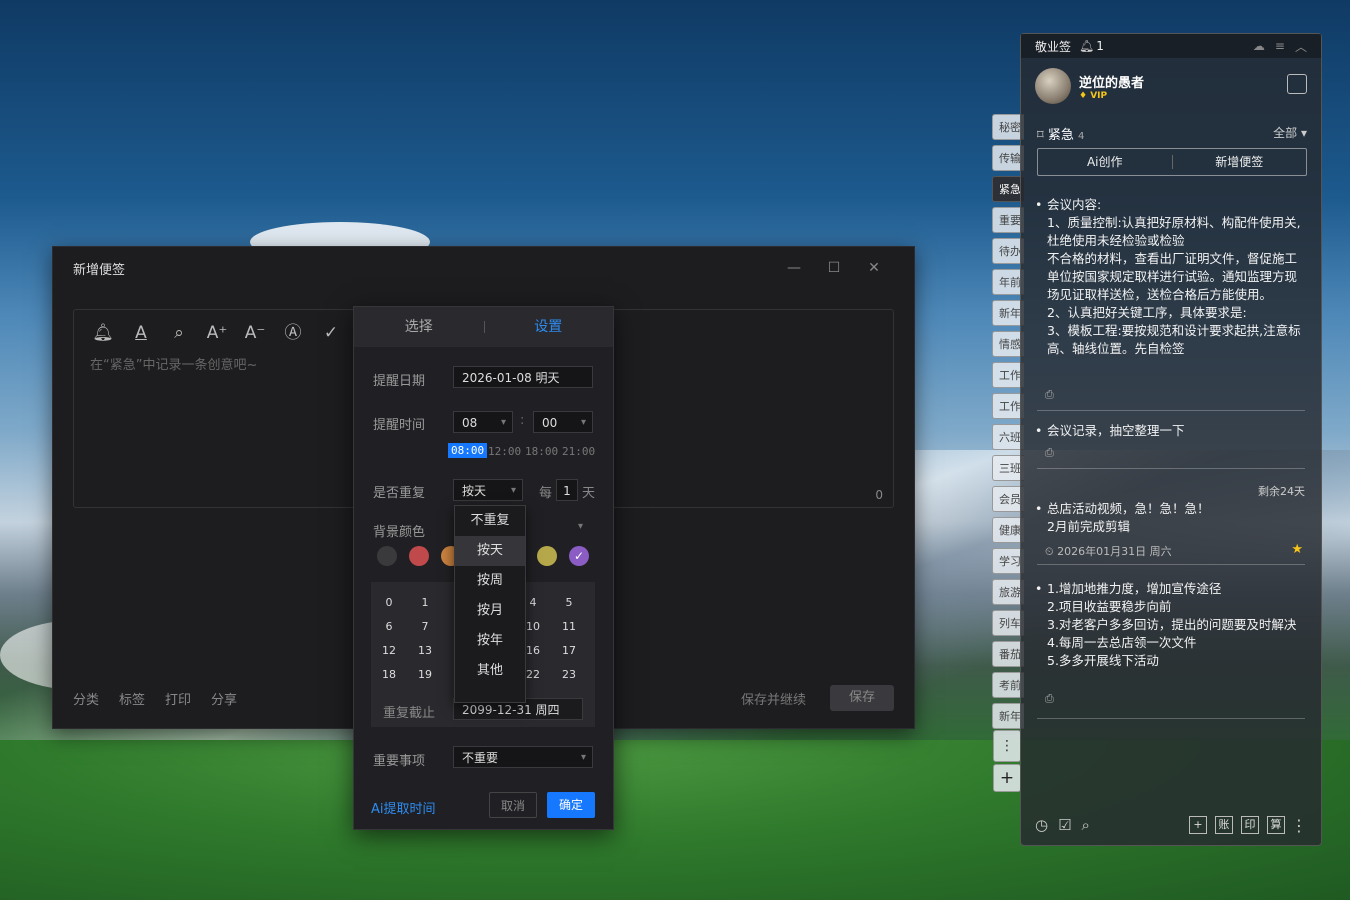 The image size is (1350, 900). I want to click on time-chip-2100: 21:00, so click(578, 451).